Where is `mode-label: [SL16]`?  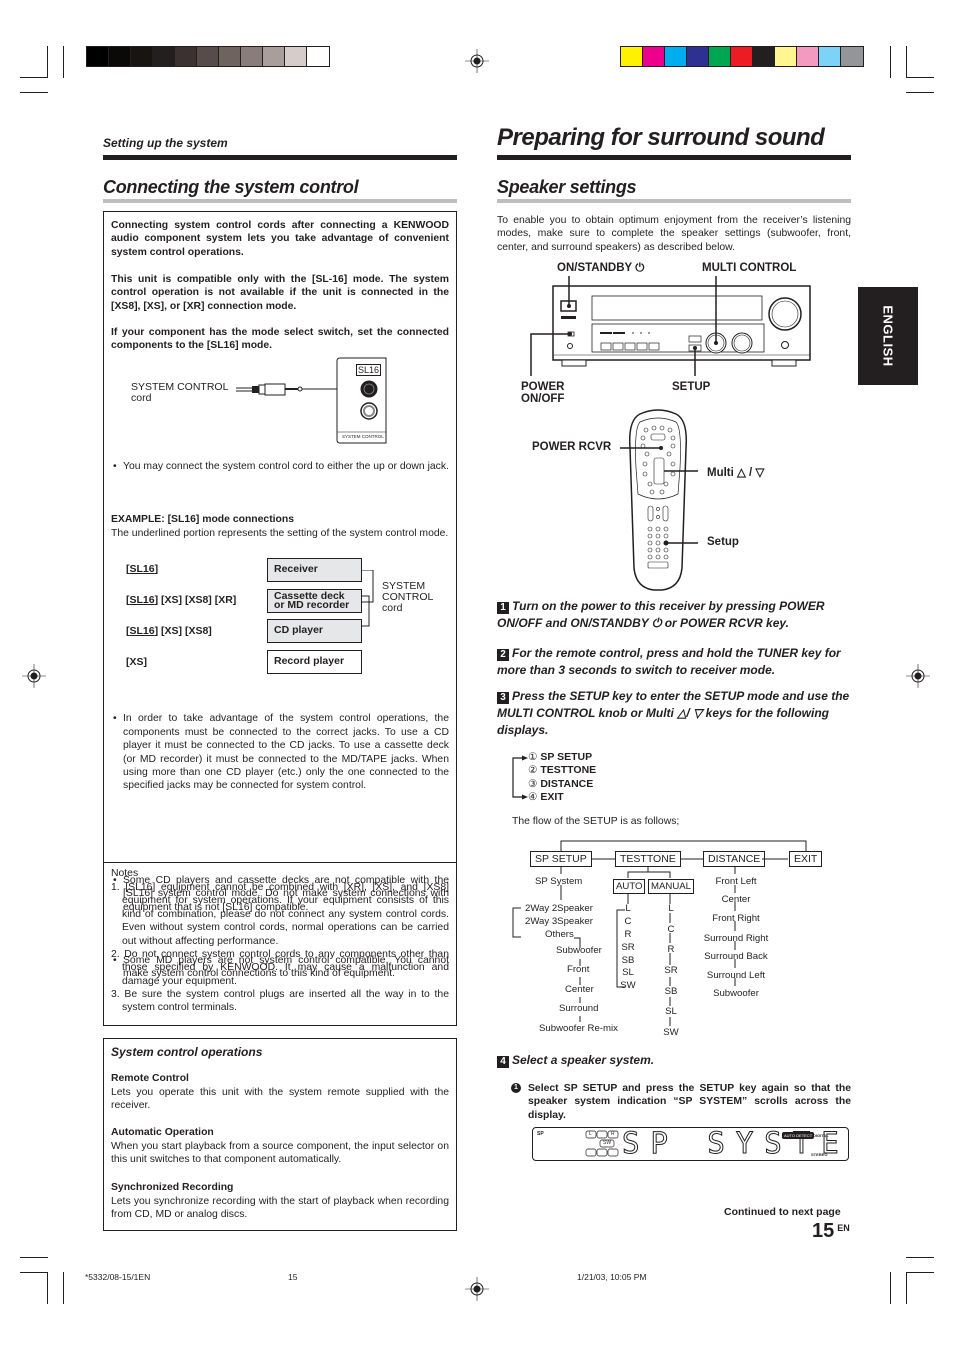 mode-label: [SL16] is located at coordinates (142, 569).